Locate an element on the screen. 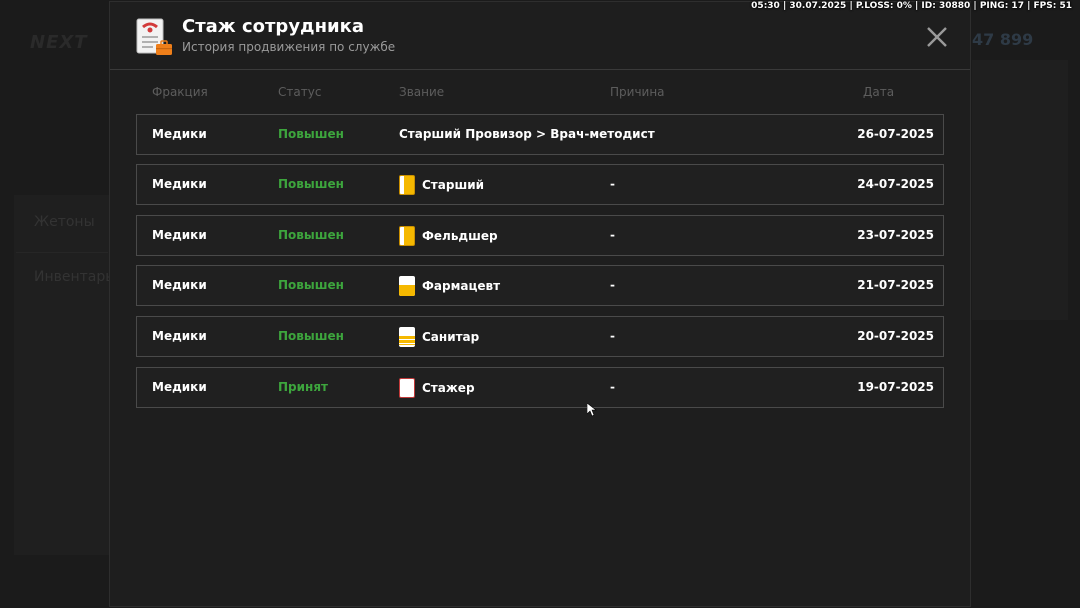 The image size is (1080, 608). rank-label: Фармацевт is located at coordinates (461, 286).